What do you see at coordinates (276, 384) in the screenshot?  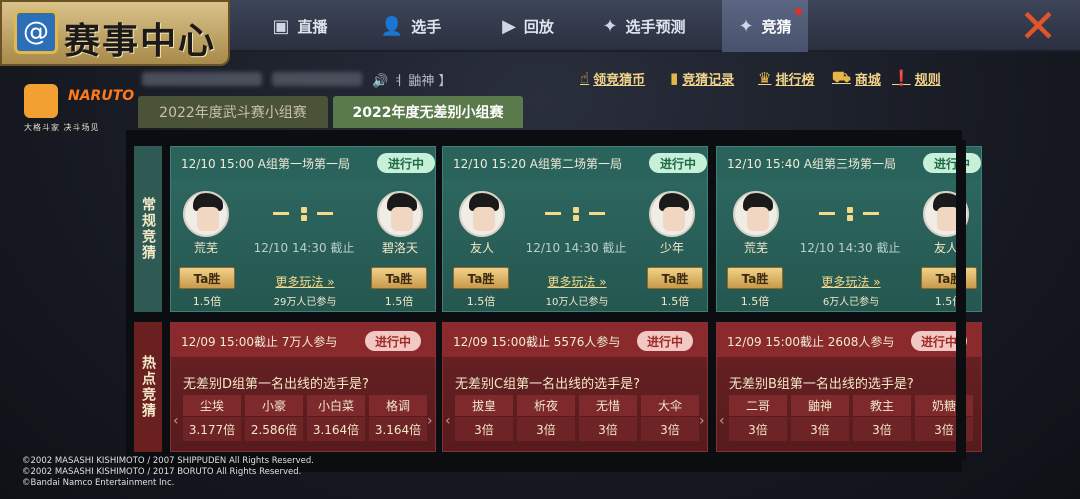 I see `hot-question: 无差别D组第一名出线的选手是?` at bounding box center [276, 384].